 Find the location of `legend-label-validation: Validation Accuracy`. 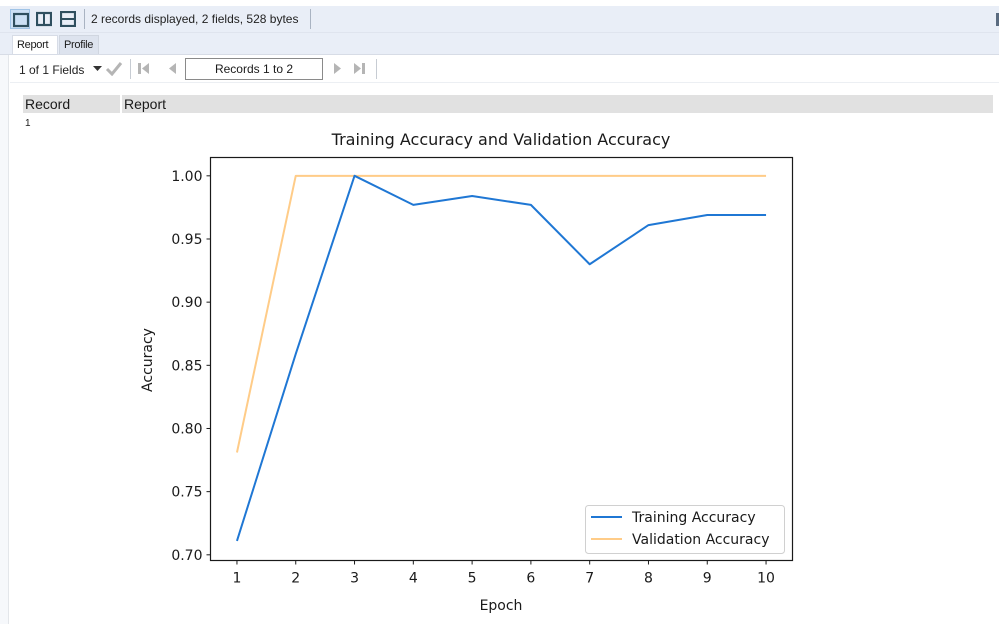

legend-label-validation: Validation Accuracy is located at coordinates (701, 540).